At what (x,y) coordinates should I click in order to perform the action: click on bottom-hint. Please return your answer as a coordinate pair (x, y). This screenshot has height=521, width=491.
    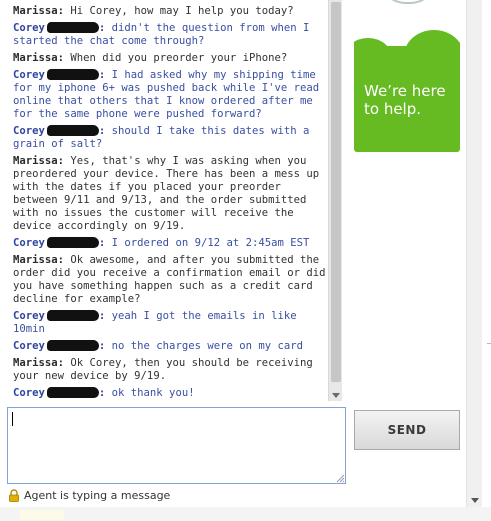
    Looking at the image, I should click on (42, 515).